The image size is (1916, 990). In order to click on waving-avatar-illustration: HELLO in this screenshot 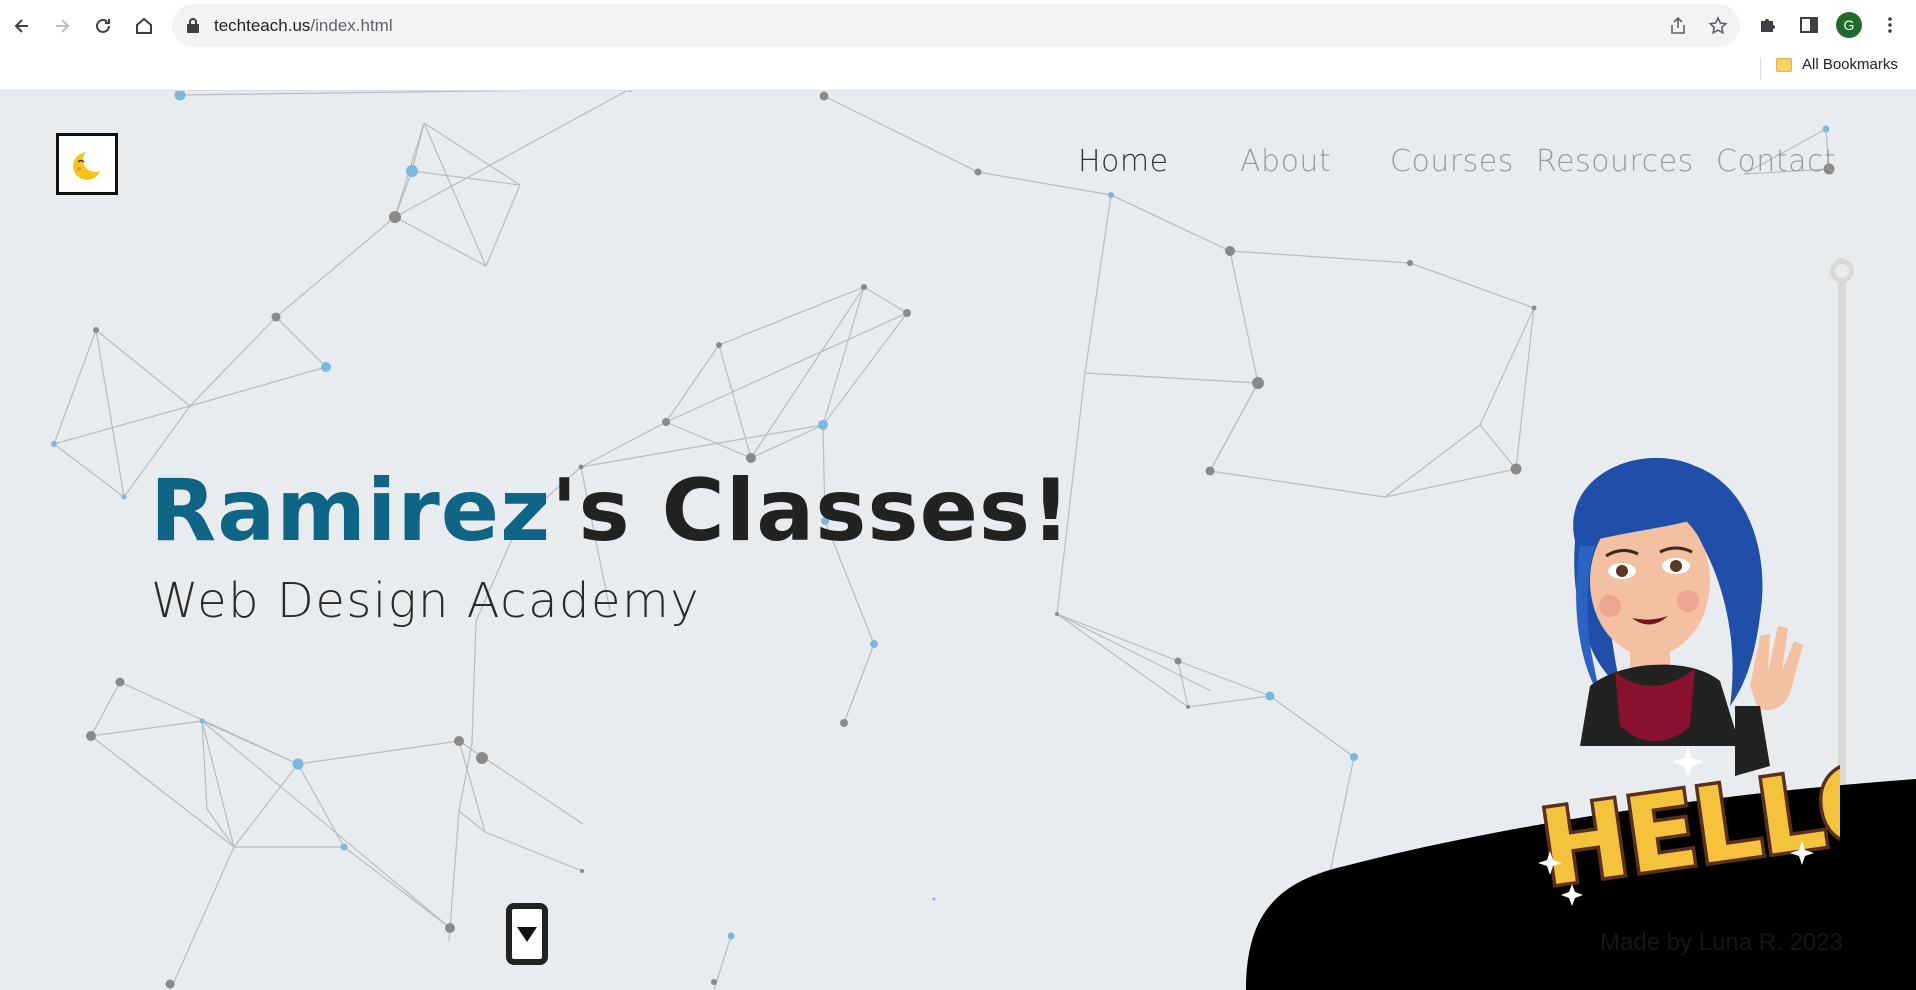, I will do `click(1685, 685)`.